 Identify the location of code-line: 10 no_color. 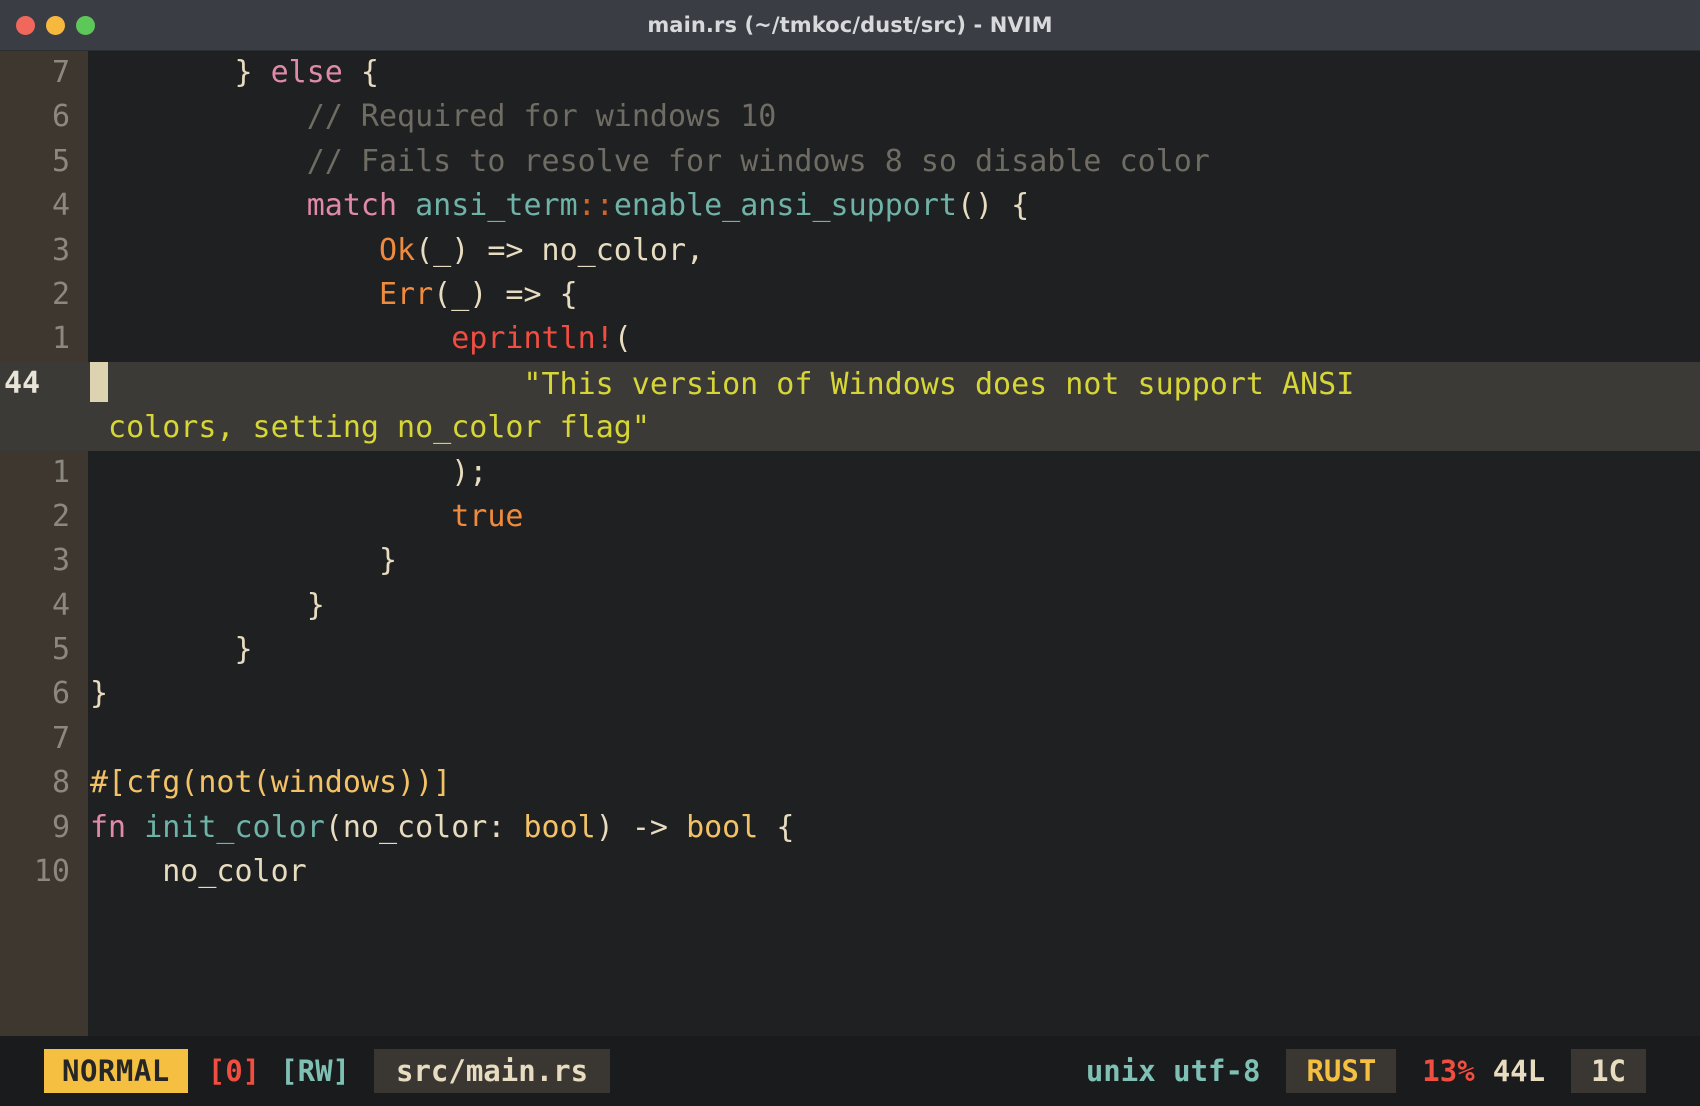
(850, 872).